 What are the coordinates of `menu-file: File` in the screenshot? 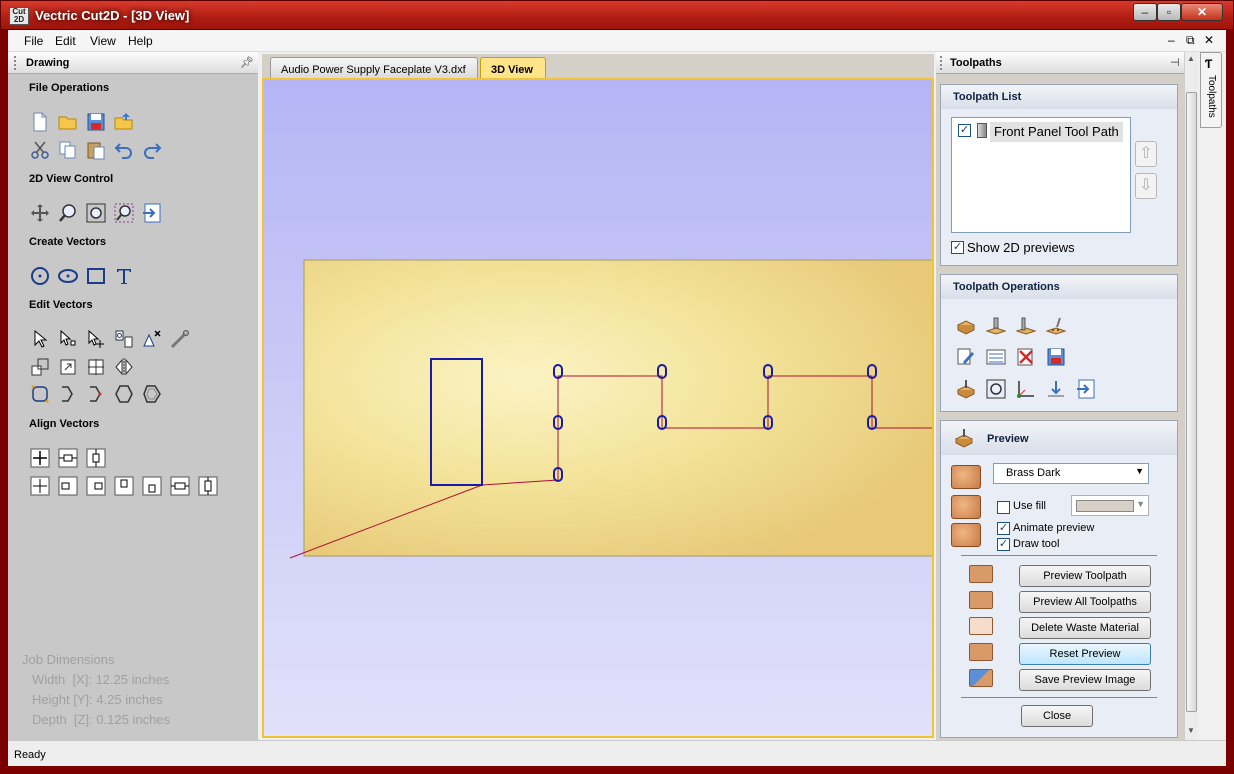 It's located at (33, 41).